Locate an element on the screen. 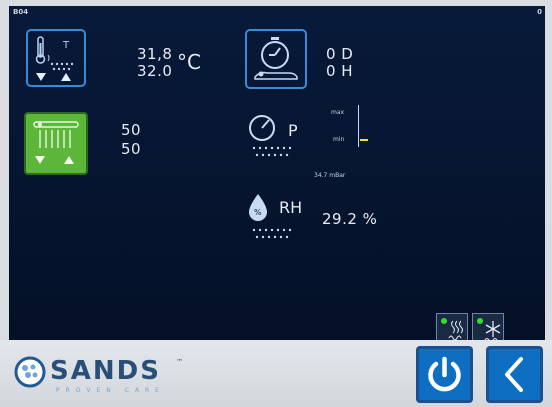 The height and width of the screenshot is (407, 552). thermometer-icon: T is located at coordinates (54, 58).